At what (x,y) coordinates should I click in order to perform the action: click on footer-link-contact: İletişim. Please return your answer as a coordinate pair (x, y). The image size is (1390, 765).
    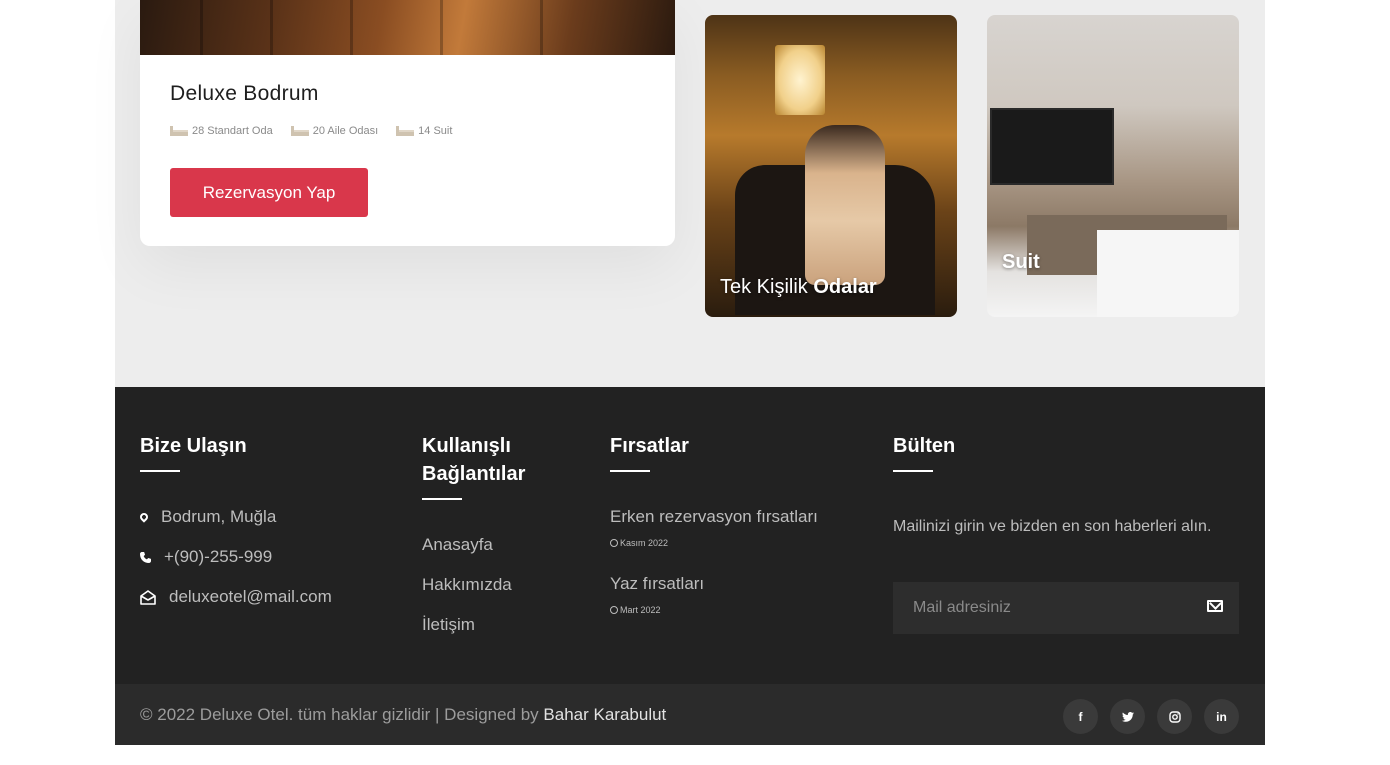
    Looking at the image, I should click on (448, 625).